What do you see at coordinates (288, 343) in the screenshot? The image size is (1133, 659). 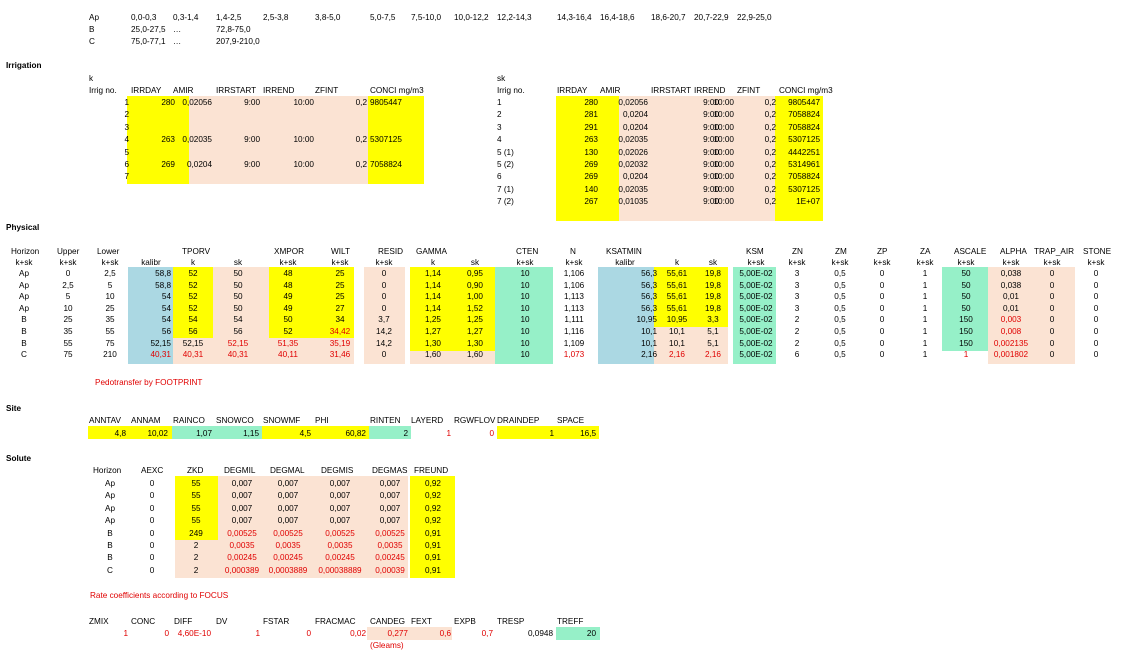 I see `phys-cell: 51,35` at bounding box center [288, 343].